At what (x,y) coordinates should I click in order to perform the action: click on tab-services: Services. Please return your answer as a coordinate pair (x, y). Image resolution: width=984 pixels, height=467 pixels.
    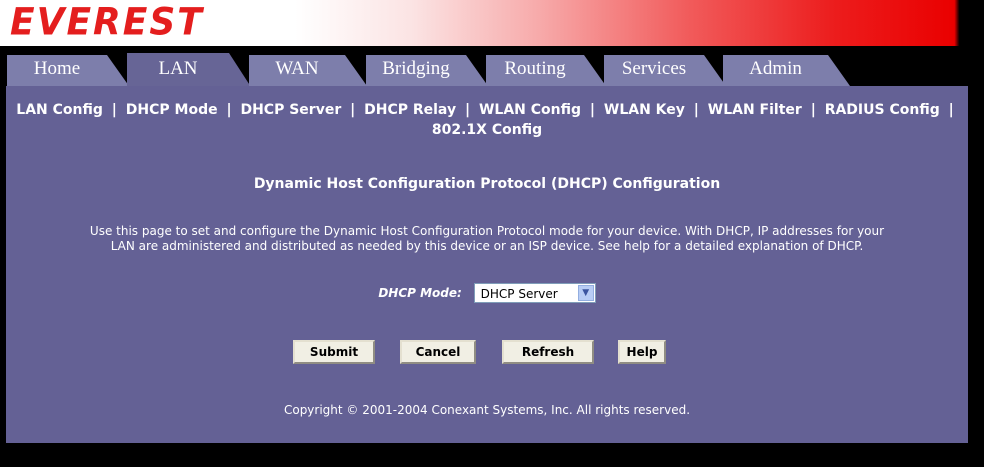
    Looking at the image, I should click on (665, 70).